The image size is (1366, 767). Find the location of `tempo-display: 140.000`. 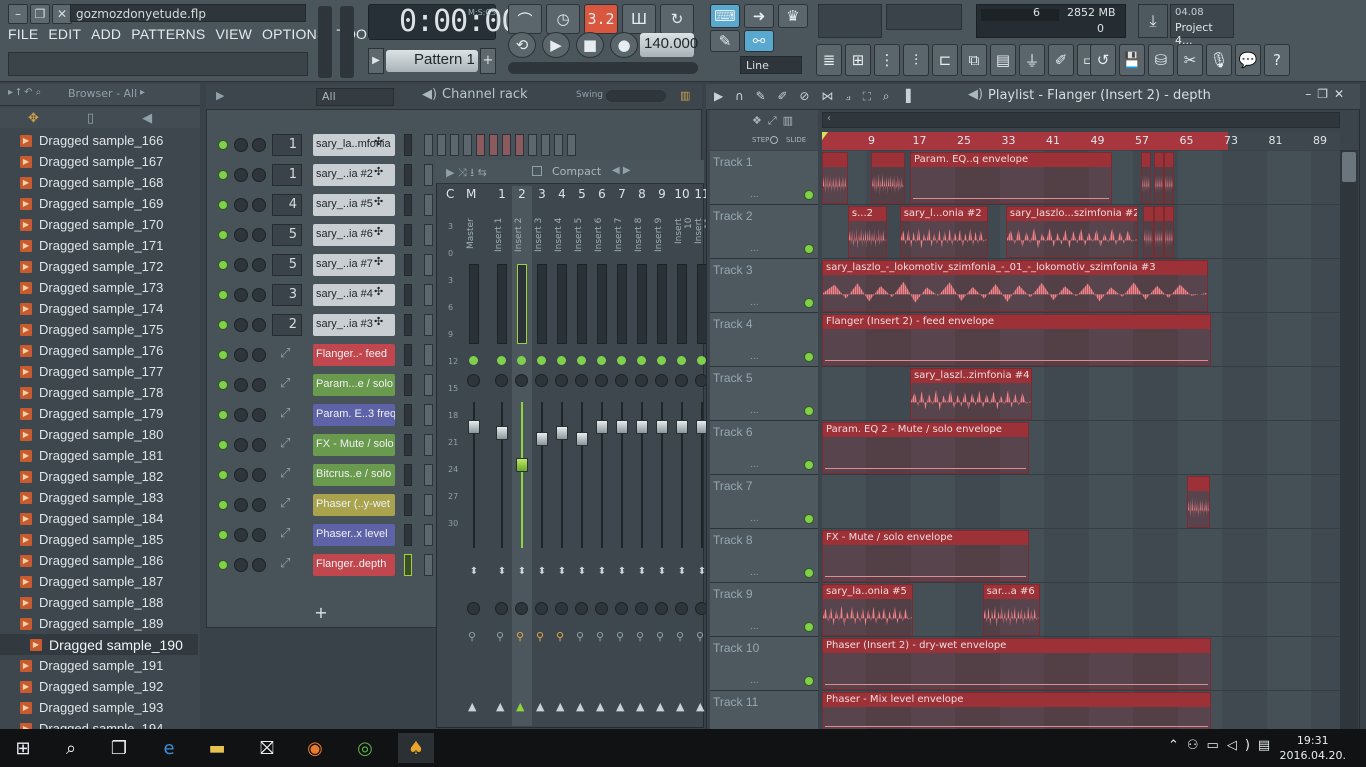

tempo-display: 140.000 is located at coordinates (669, 45).